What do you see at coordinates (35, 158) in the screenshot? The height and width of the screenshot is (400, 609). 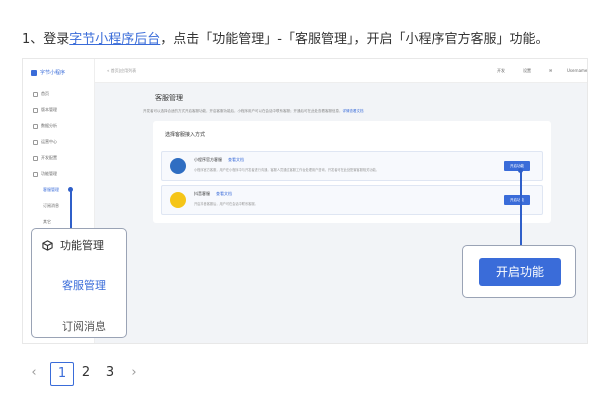 I see `code-icon` at bounding box center [35, 158].